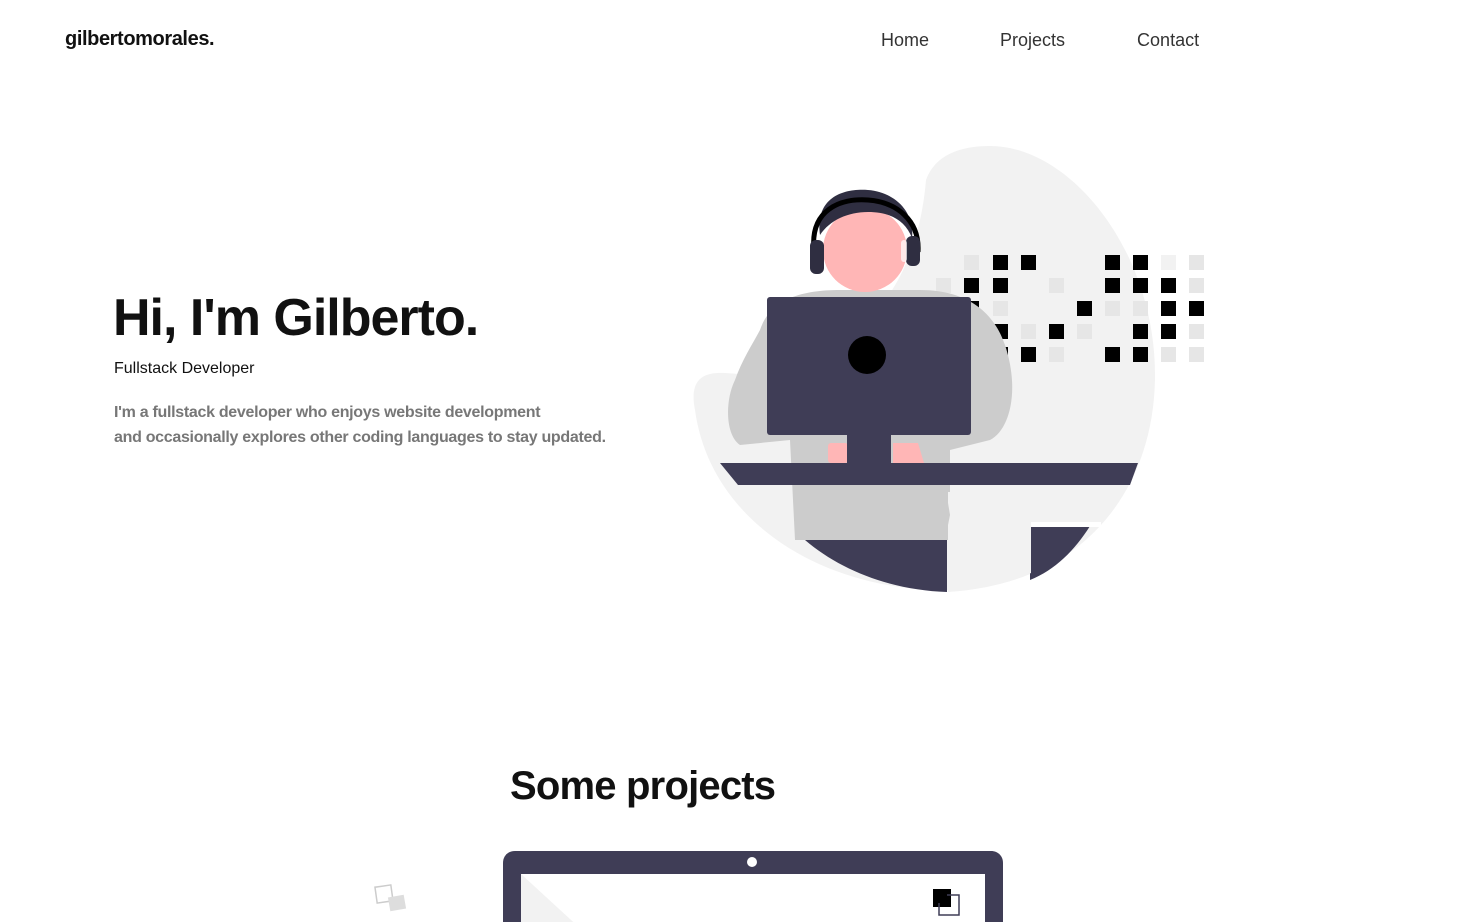  What do you see at coordinates (140, 39) in the screenshot?
I see `brand-logo: gilbertomorales.` at bounding box center [140, 39].